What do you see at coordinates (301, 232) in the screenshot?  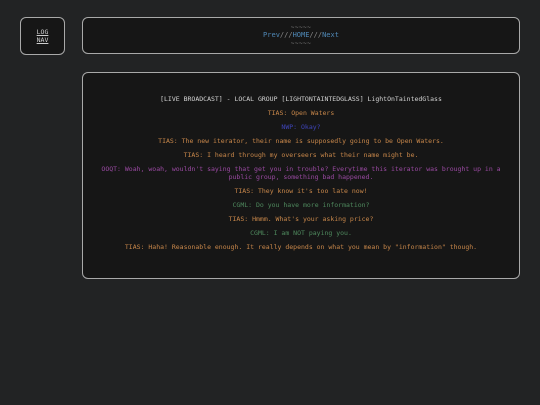 I see `chat-message: CGML: I am NOT paying you.` at bounding box center [301, 232].